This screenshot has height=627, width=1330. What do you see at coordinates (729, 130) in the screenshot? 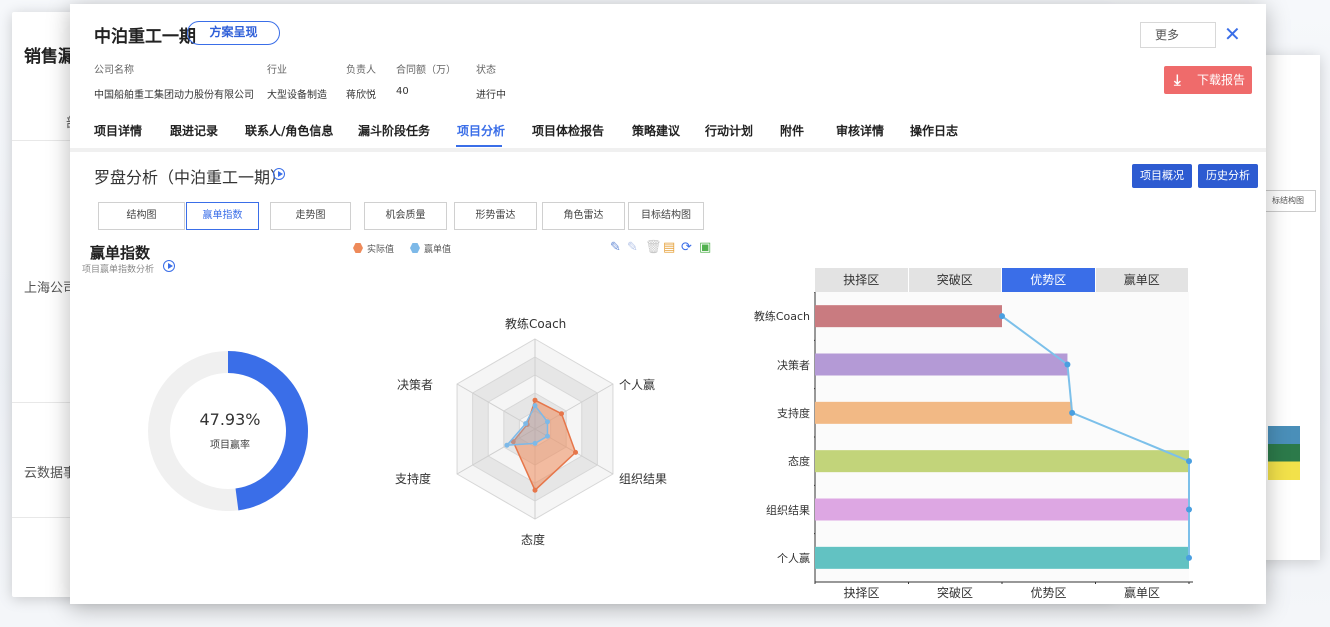
I see `tab-action-plan: 行动计划` at bounding box center [729, 130].